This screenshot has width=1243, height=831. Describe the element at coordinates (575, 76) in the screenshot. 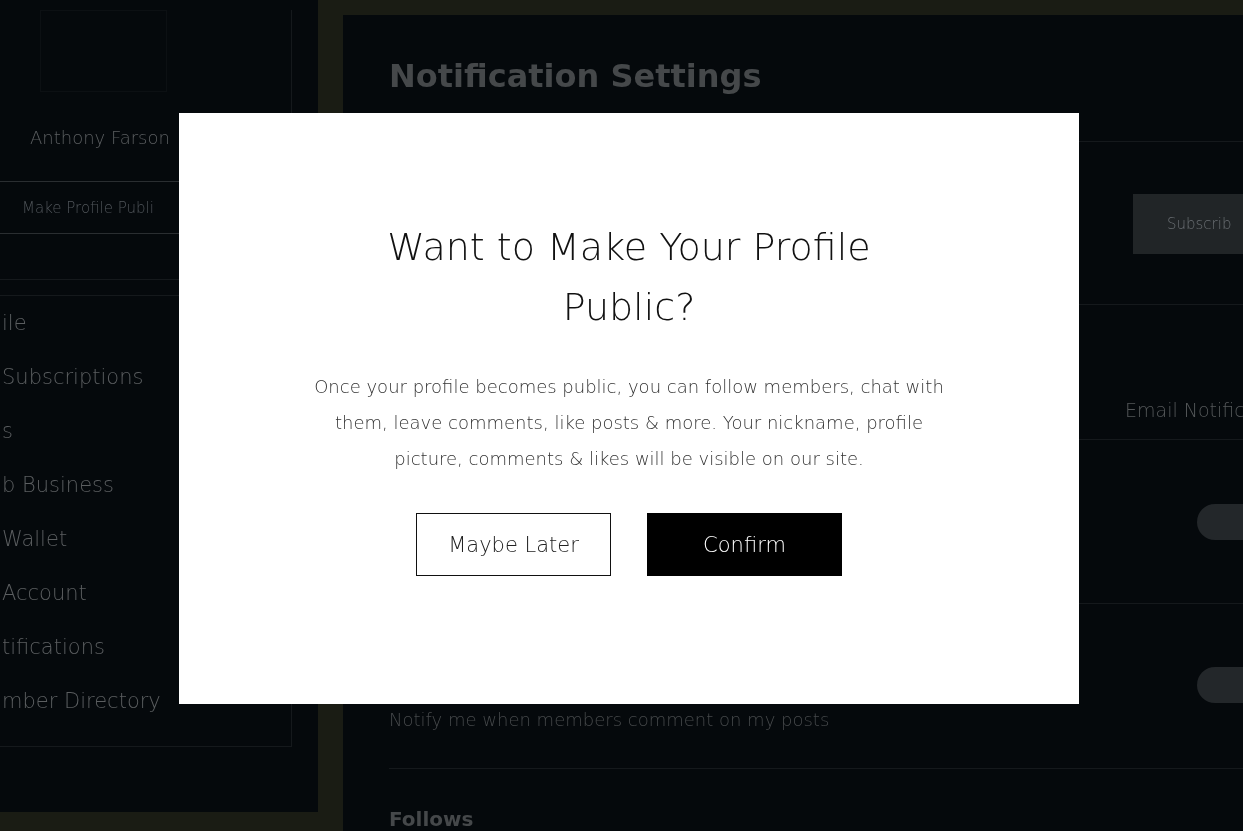

I see `page-title: Notification Settings` at that location.